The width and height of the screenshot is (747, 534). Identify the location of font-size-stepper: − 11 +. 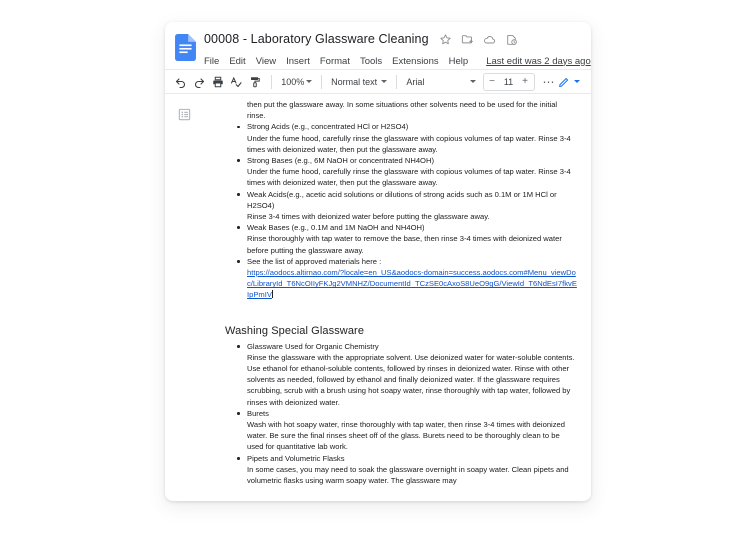
(508, 81).